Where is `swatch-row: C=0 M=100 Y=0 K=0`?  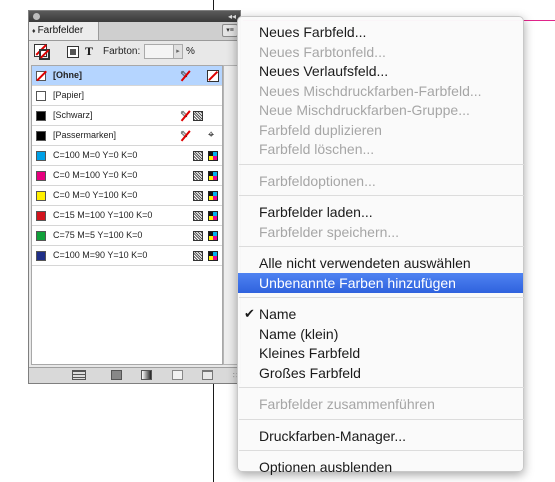
swatch-row: C=0 M=100 Y=0 K=0 is located at coordinates (127, 176).